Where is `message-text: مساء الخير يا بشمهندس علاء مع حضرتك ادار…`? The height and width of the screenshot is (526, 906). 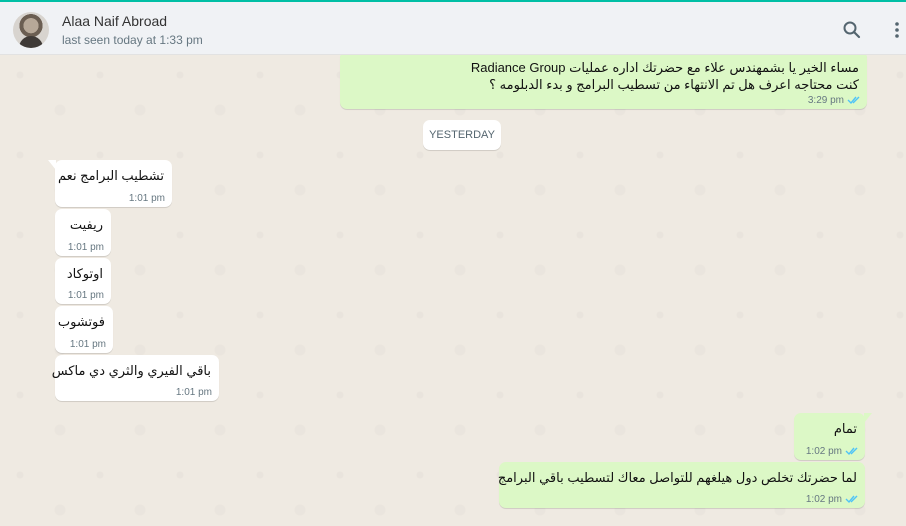
message-text: مساء الخير يا بشمهندس علاء مع حضرتك ادار… is located at coordinates (665, 76).